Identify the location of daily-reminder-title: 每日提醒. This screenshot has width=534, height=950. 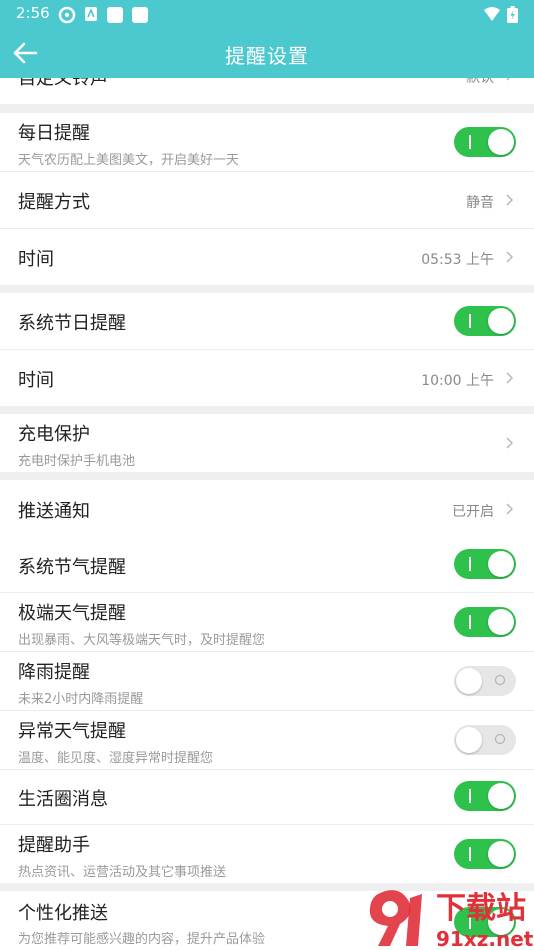
(54, 133).